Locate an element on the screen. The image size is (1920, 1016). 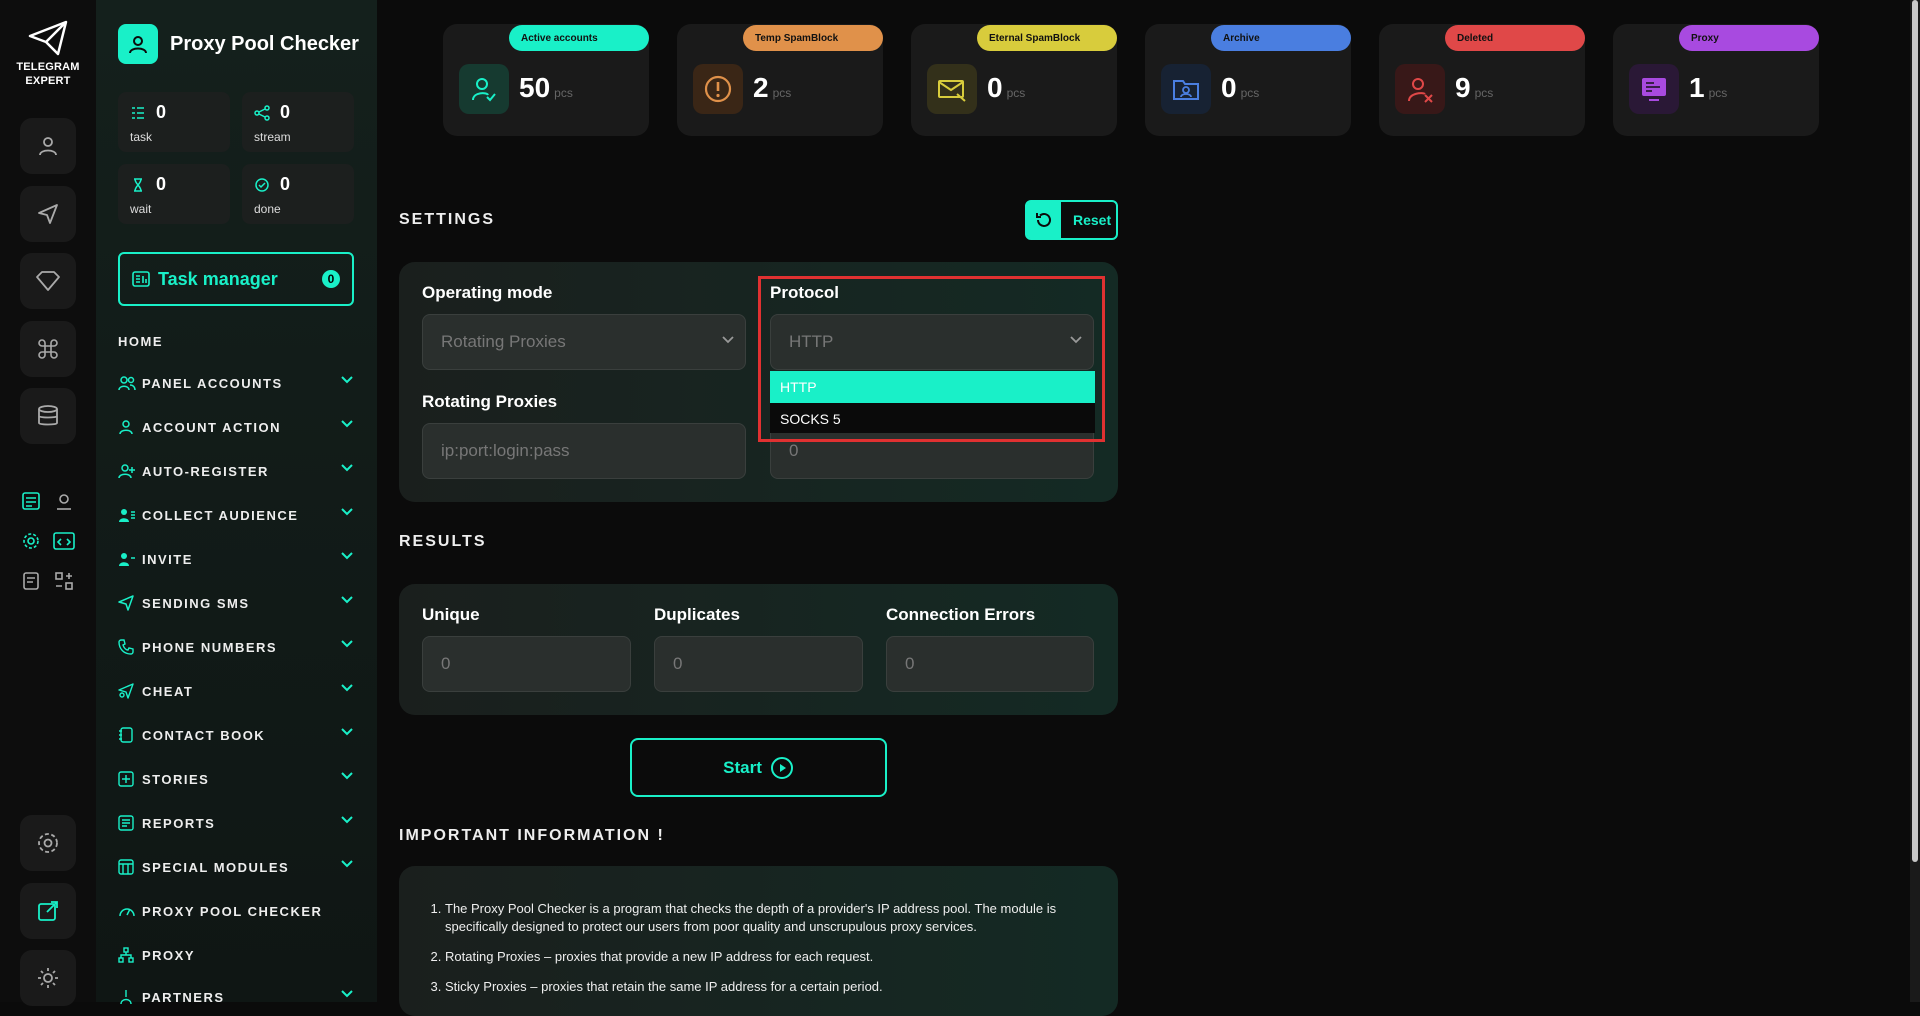
card-active-accounts: Active accounts 50 pcs is located at coordinates (546, 80).